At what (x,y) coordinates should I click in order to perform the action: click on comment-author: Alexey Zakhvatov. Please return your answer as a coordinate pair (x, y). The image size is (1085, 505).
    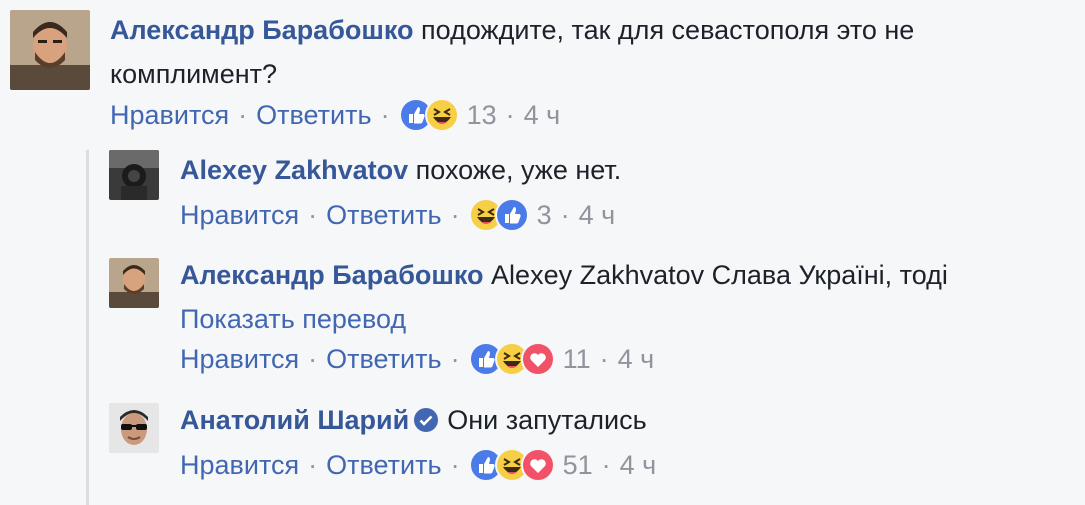
    Looking at the image, I should click on (294, 170).